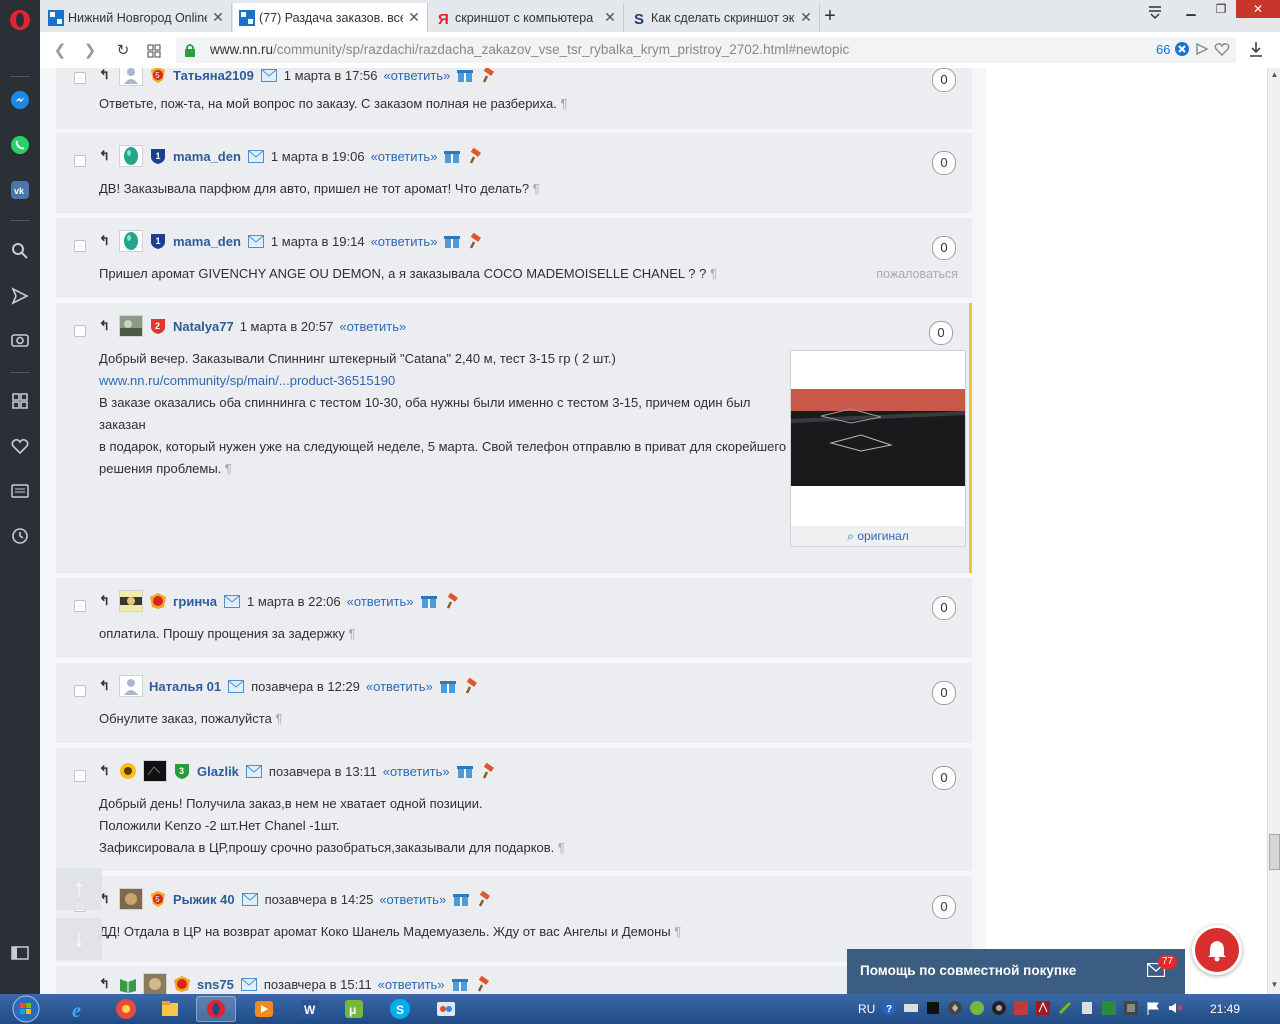 The width and height of the screenshot is (1280, 1024). Describe the element at coordinates (354, 1009) in the screenshot. I see `utorrent-taskbar-icon: μ` at that location.